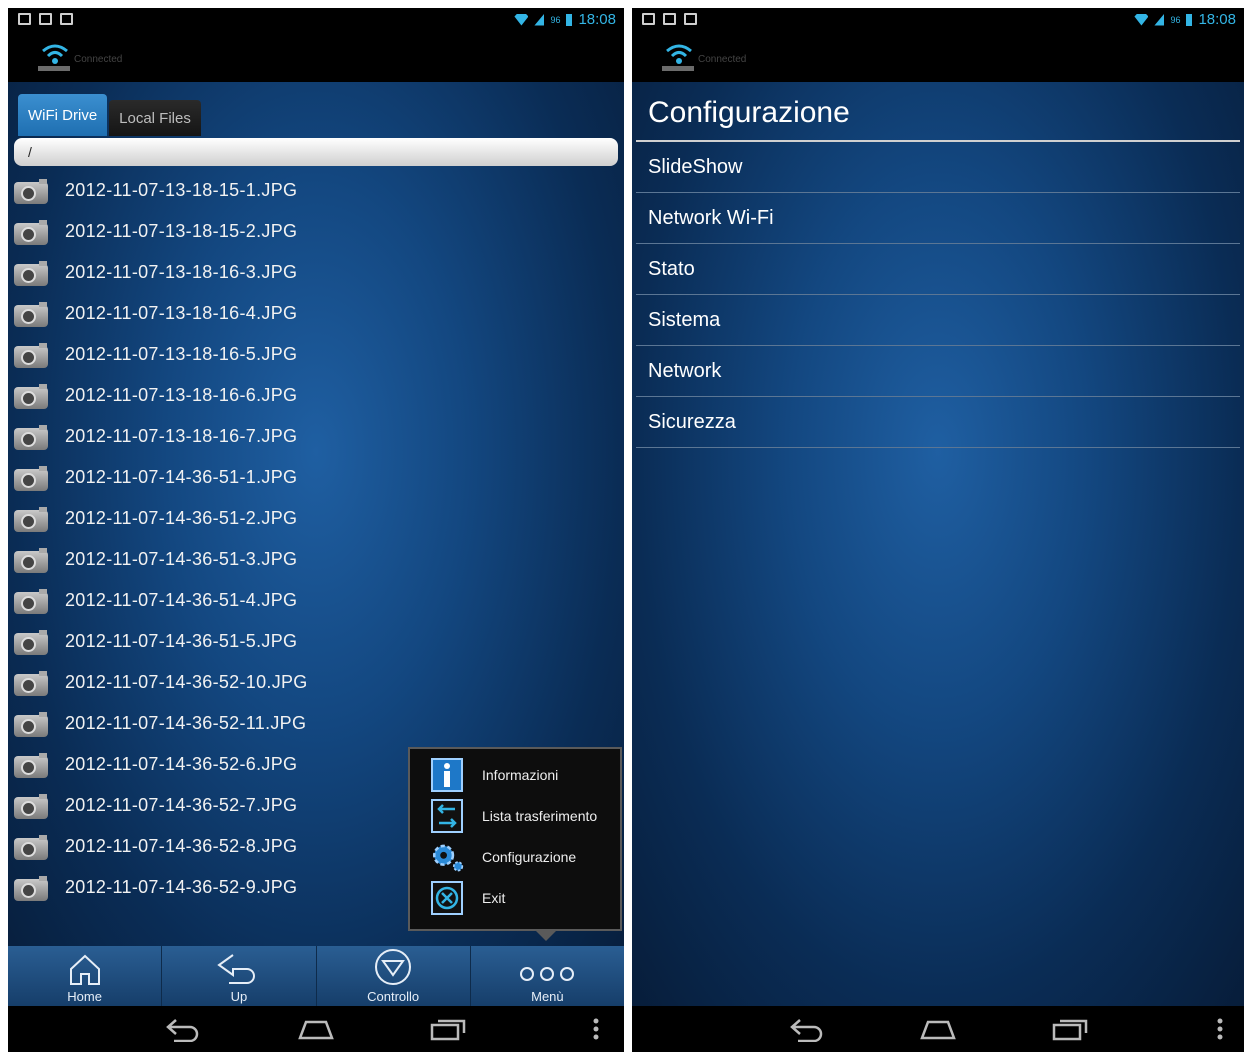 The width and height of the screenshot is (1244, 1052). I want to click on transfer-icon, so click(447, 816).